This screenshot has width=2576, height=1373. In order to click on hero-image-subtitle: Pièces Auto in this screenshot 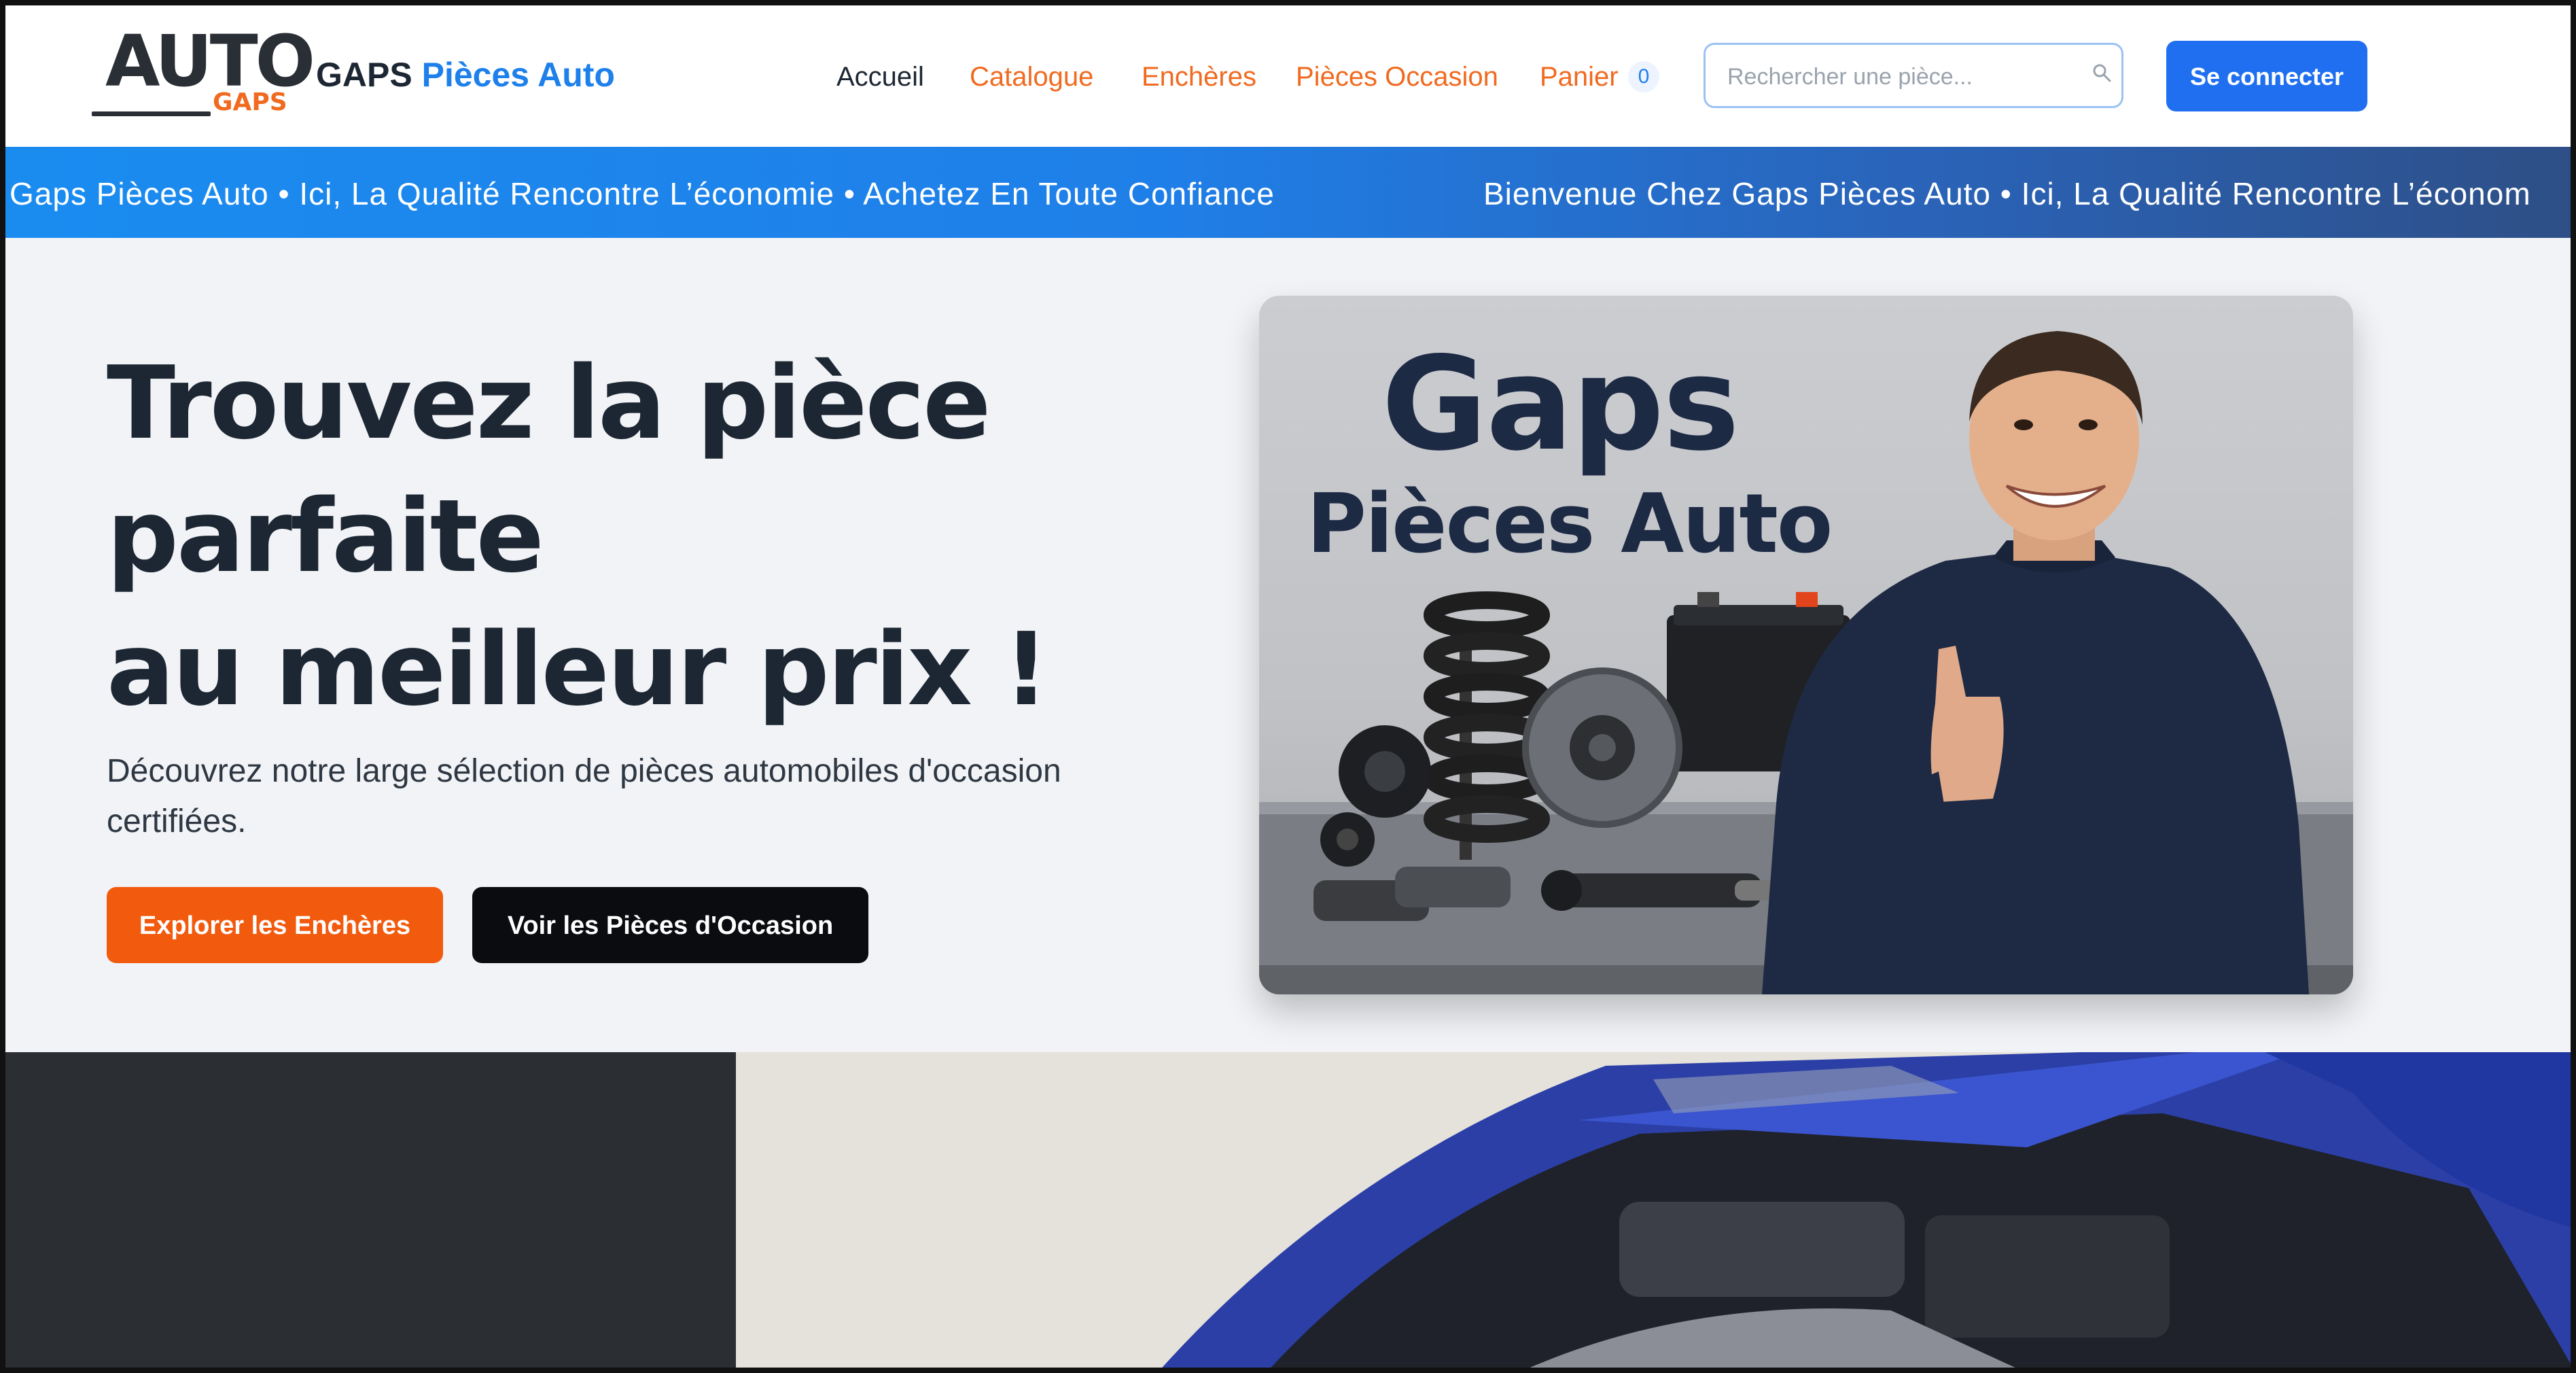, I will do `click(1570, 525)`.